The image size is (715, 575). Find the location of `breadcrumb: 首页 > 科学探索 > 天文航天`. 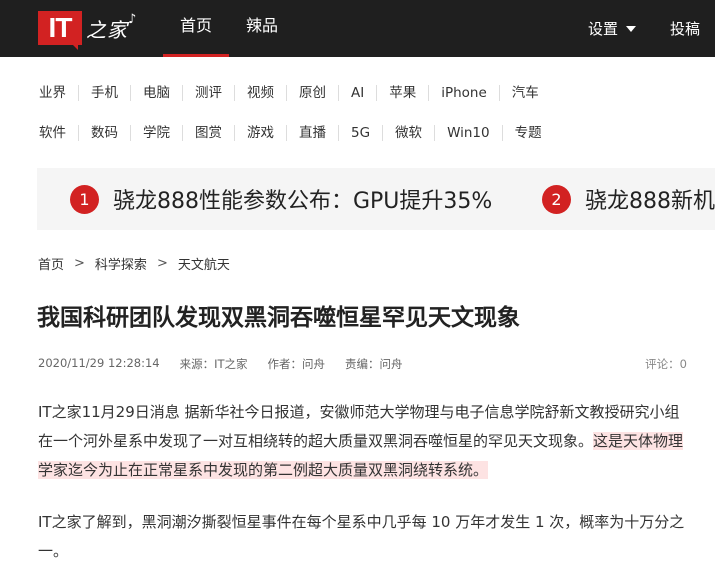

breadcrumb: 首页 > 科学探索 > 天文航天 is located at coordinates (134, 263).